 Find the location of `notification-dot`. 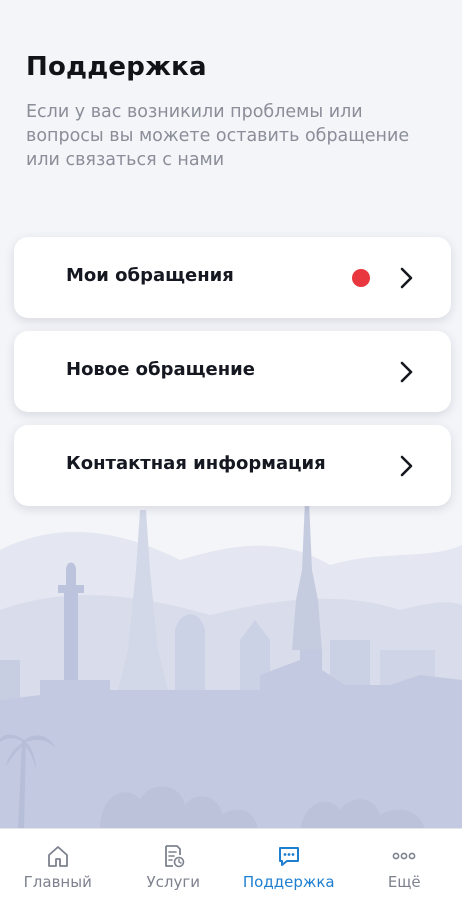

notification-dot is located at coordinates (361, 278).